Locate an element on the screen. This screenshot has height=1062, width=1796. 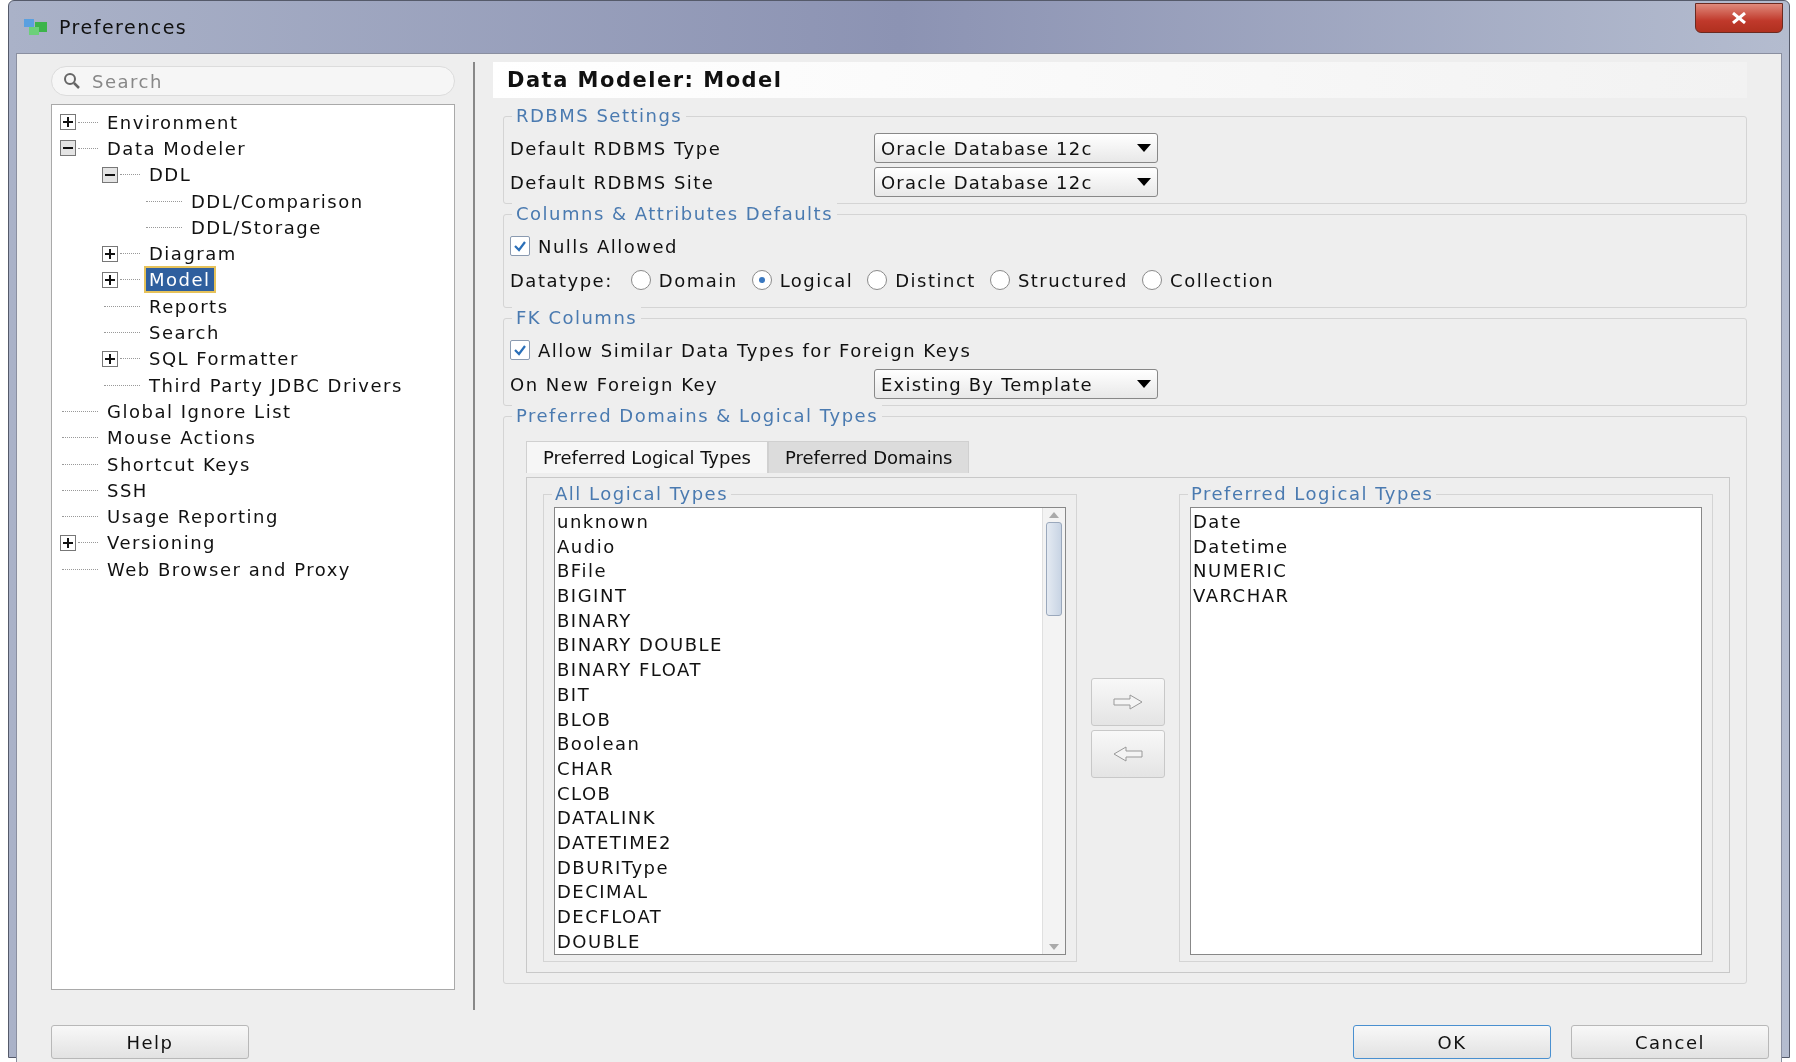
tree-item: Global Ignore List is located at coordinates (199, 411).